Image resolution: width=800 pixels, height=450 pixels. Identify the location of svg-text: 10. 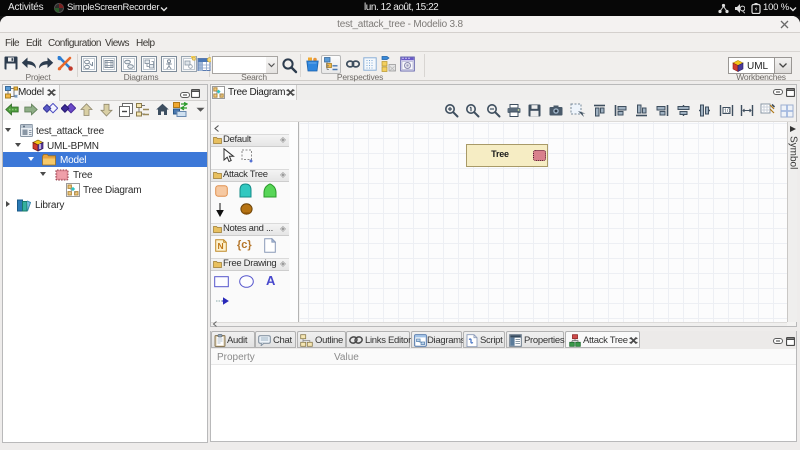
(727, 112).